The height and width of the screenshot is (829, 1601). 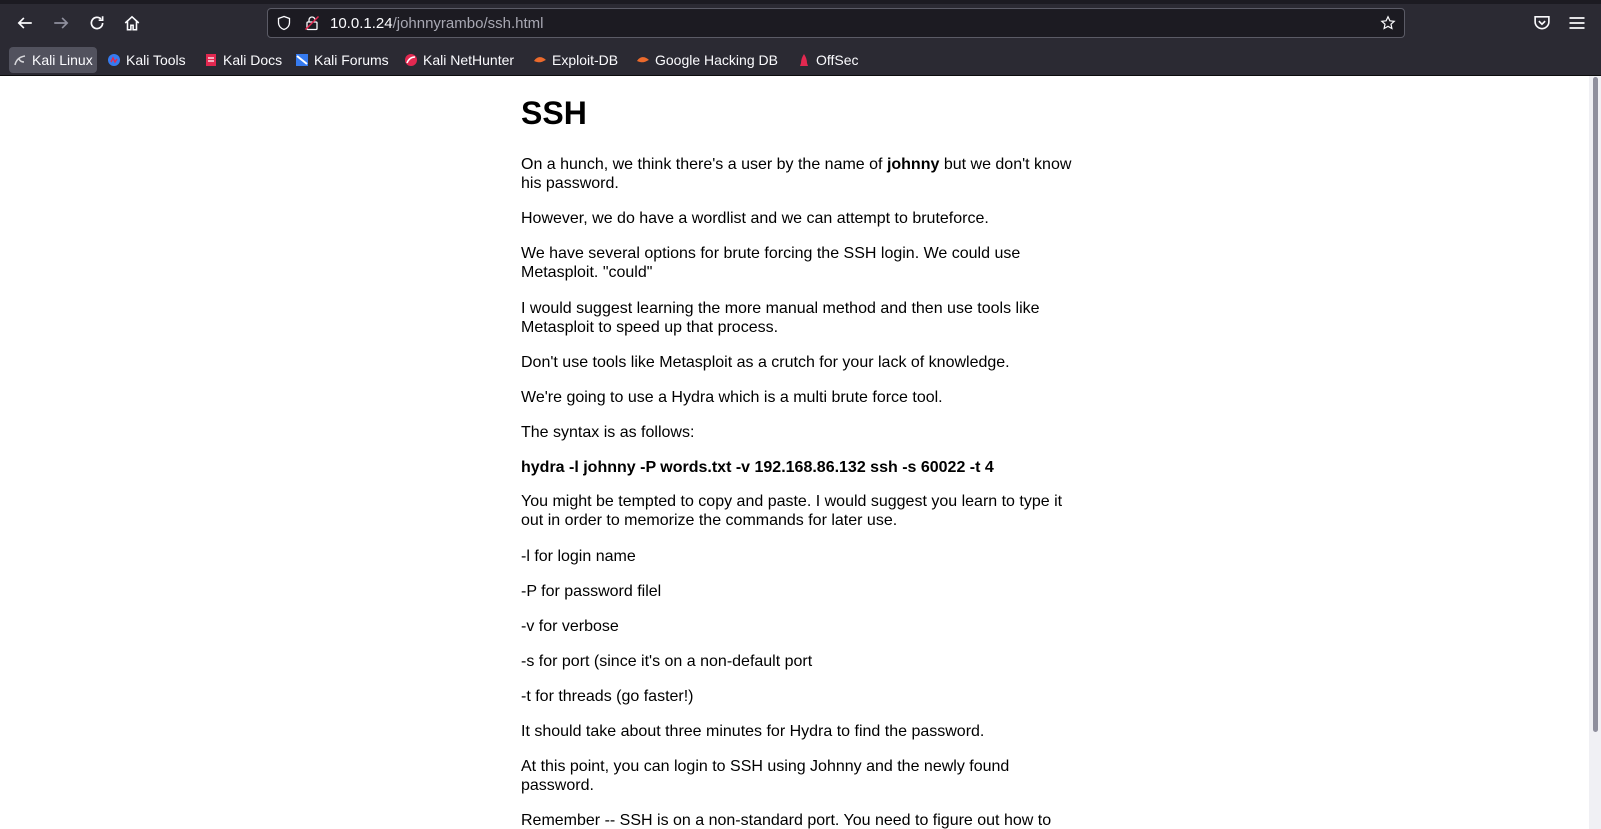 What do you see at coordinates (607, 696) in the screenshot?
I see `flag-threads: -t for threads (go faster!)` at bounding box center [607, 696].